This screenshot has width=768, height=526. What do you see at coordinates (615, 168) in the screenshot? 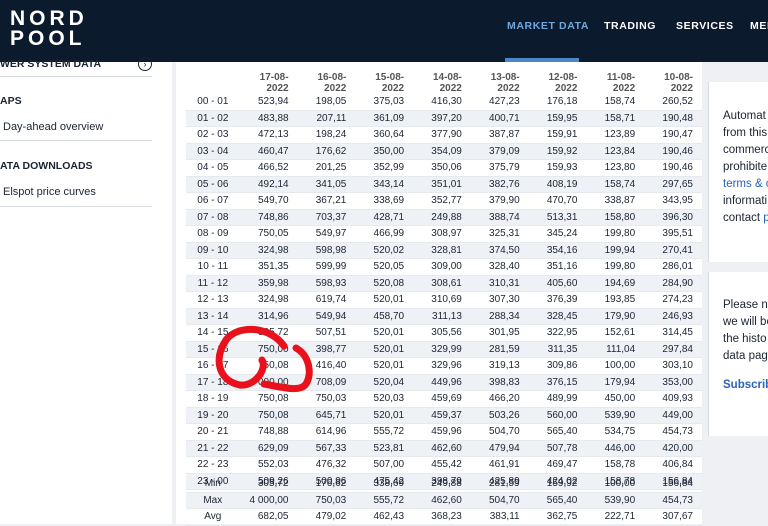
I see `price-cell: 123,80` at bounding box center [615, 168].